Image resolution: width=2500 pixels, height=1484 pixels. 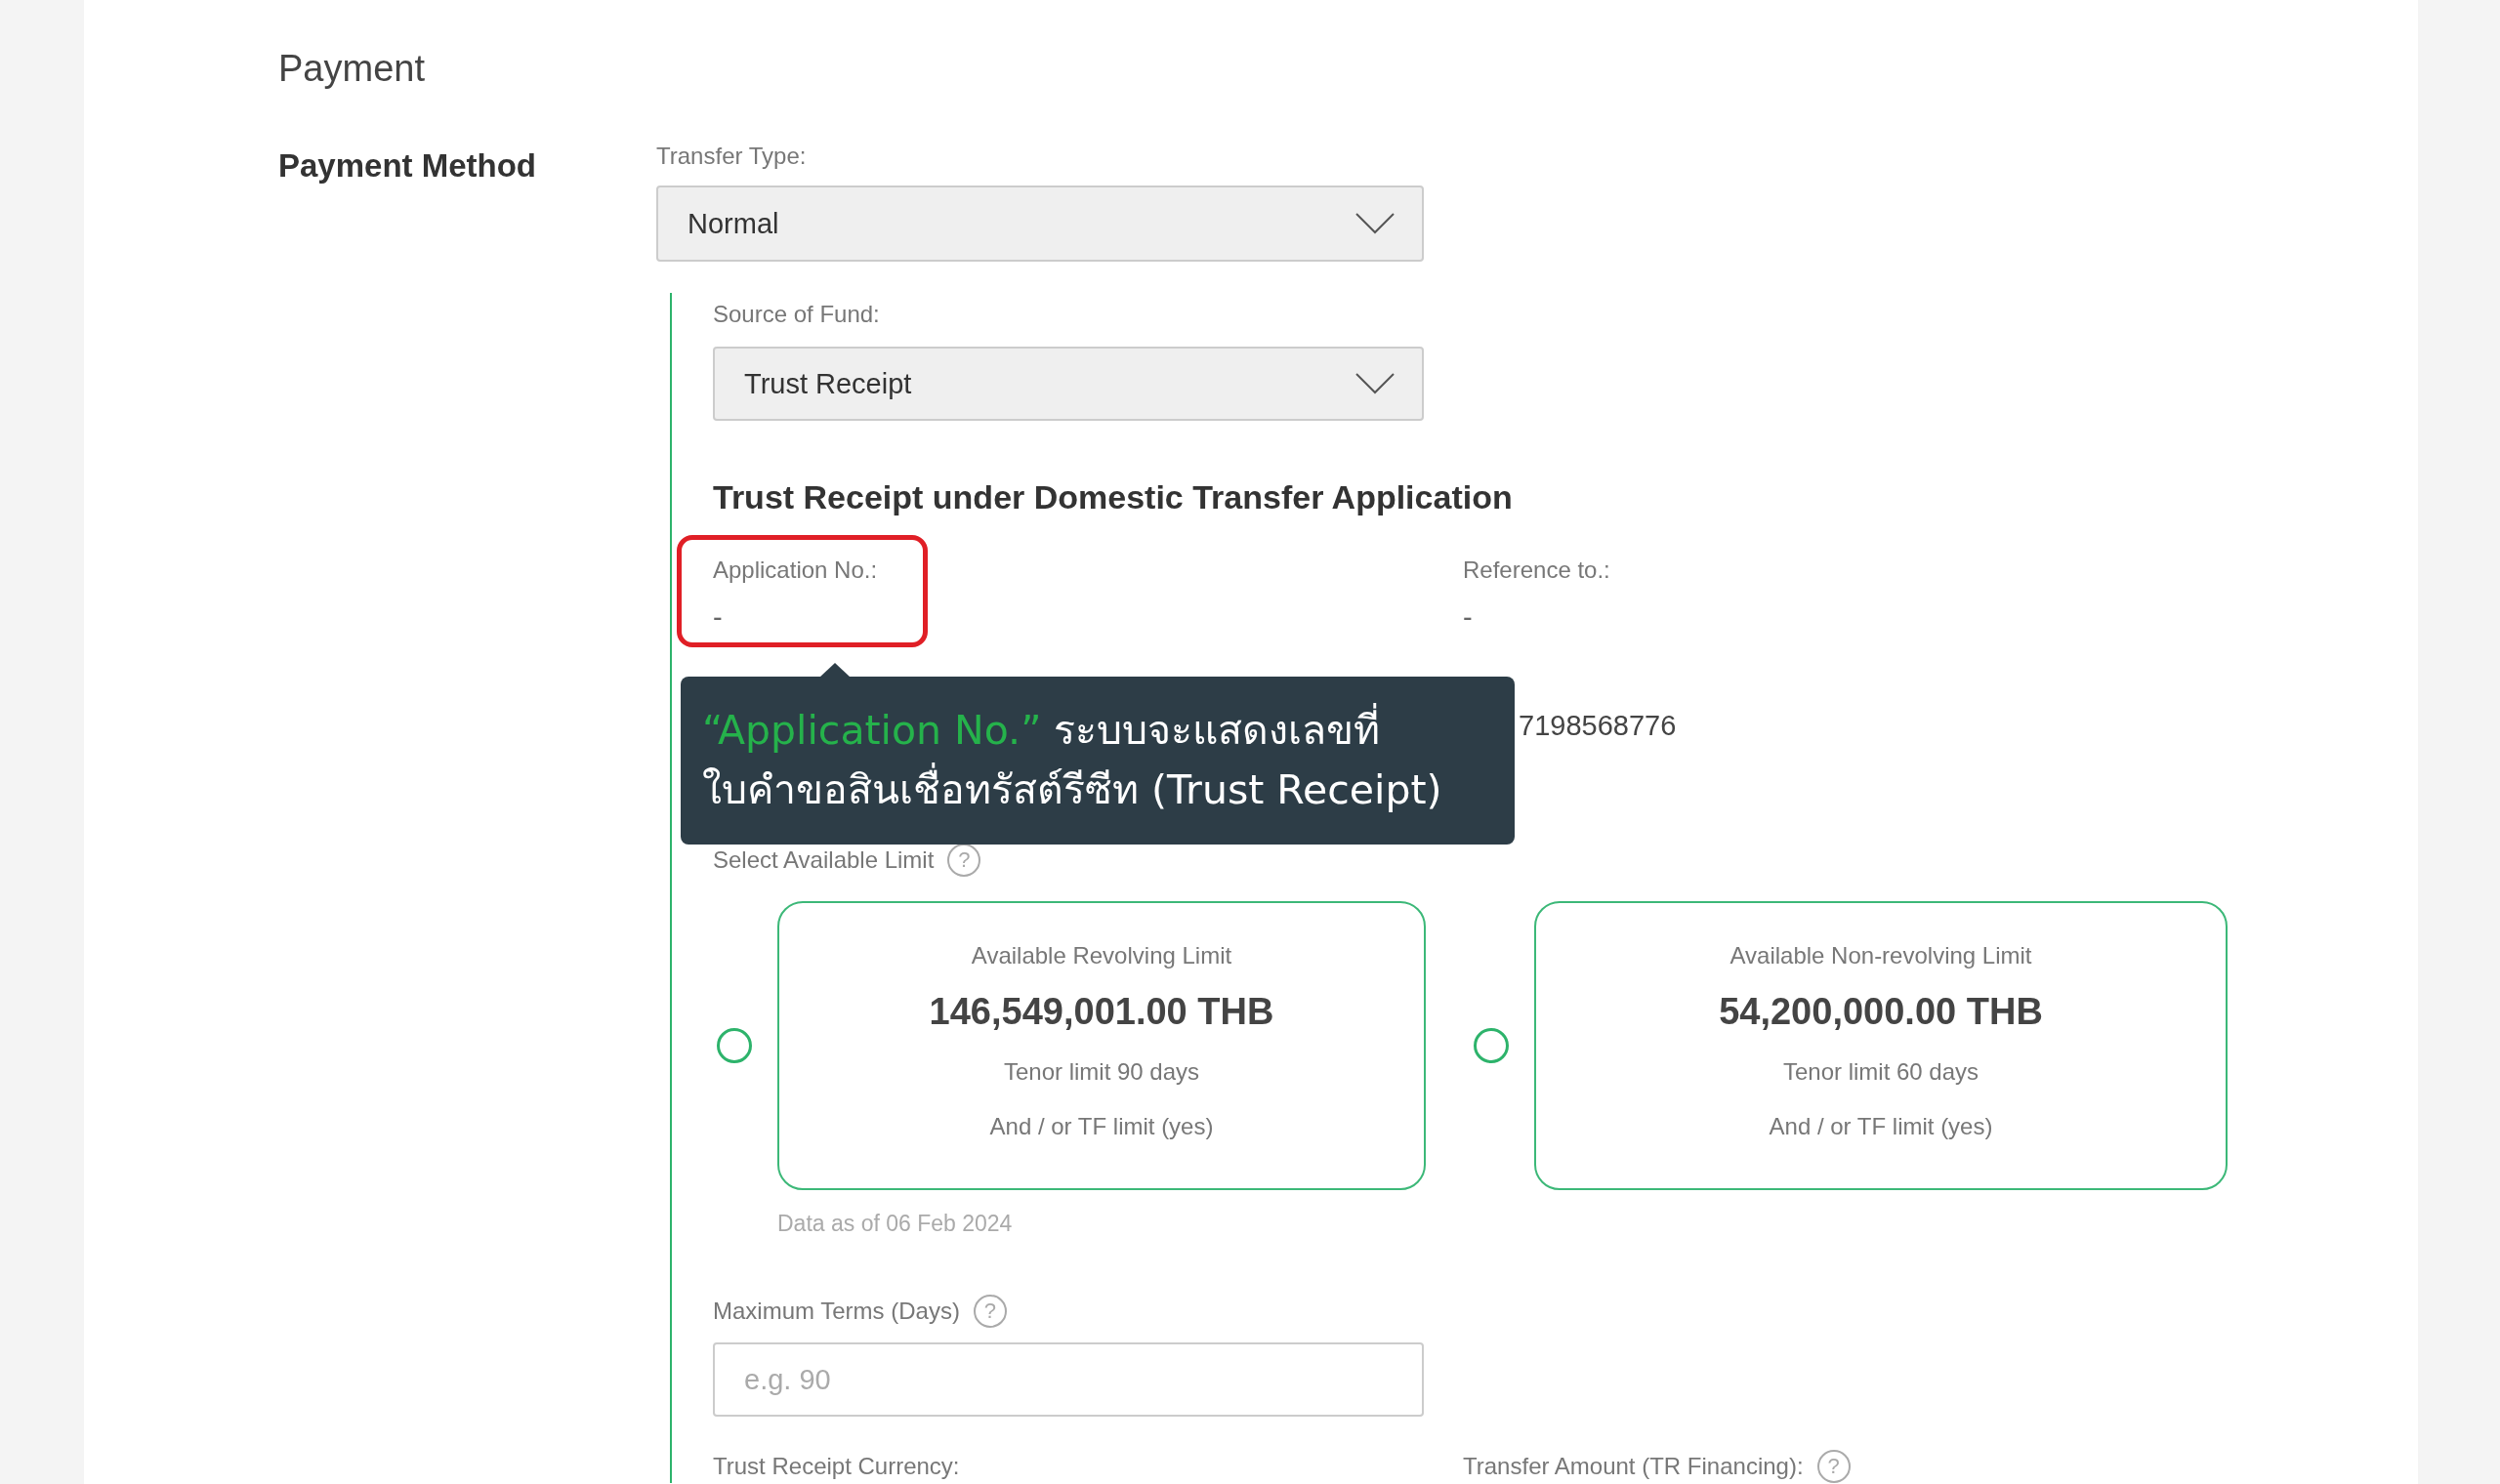 I want to click on section-heading: Trust Receipt under Domestic Transfer Application, so click(x=1113, y=497).